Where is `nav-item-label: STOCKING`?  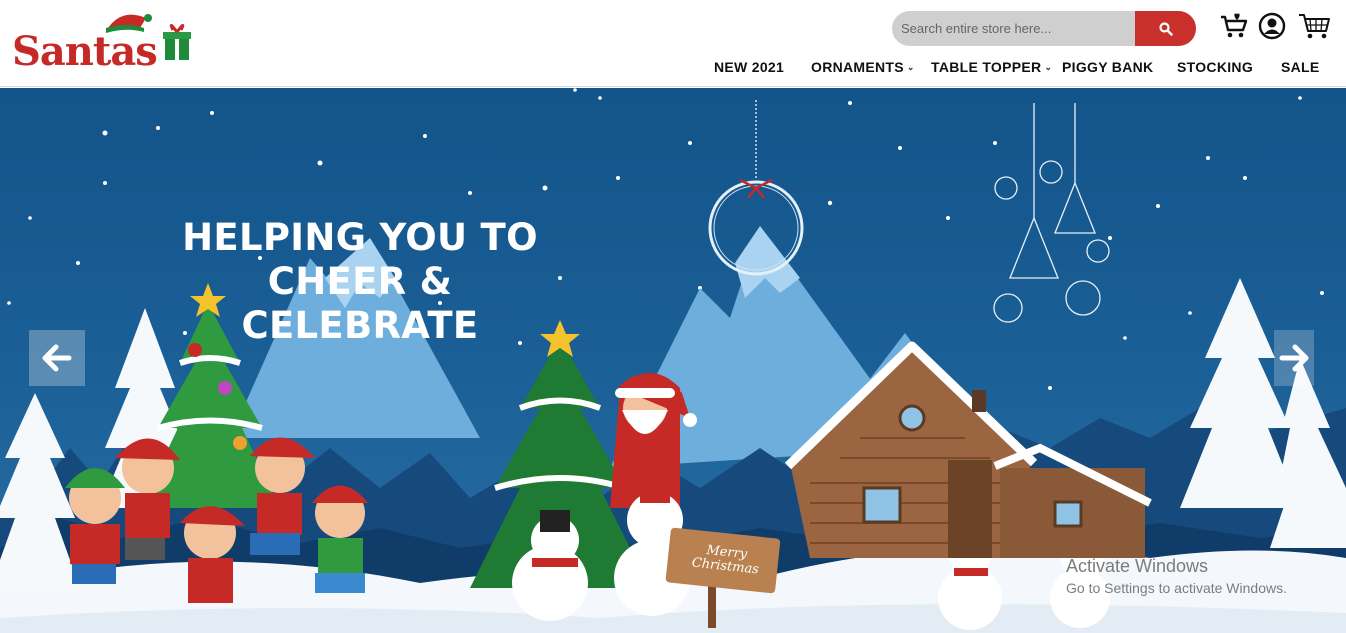
nav-item-label: STOCKING is located at coordinates (1215, 67).